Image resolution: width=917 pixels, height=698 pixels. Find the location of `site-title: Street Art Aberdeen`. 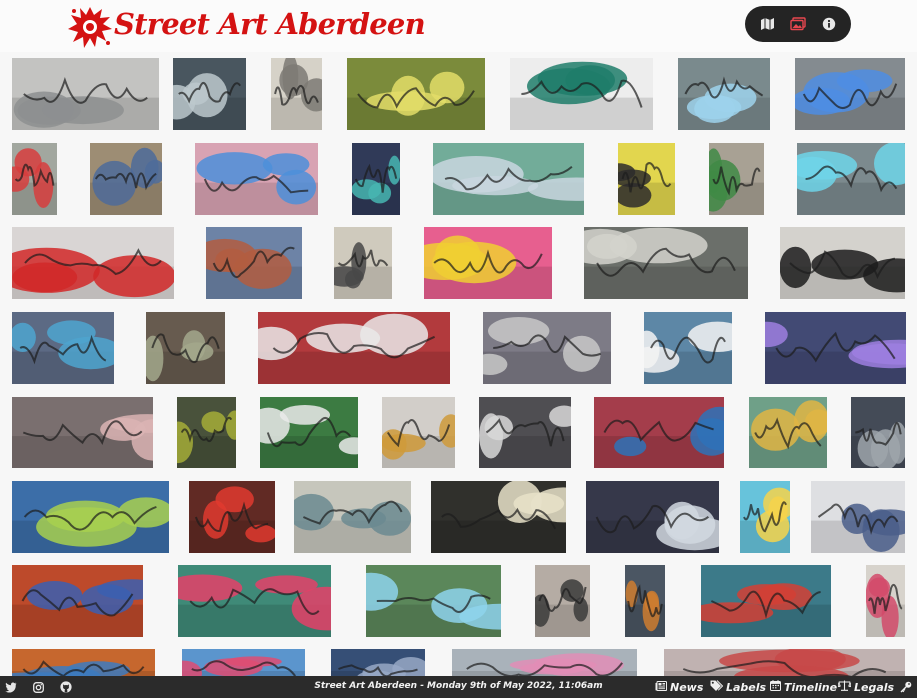

site-title: Street Art Aberdeen is located at coordinates (270, 24).